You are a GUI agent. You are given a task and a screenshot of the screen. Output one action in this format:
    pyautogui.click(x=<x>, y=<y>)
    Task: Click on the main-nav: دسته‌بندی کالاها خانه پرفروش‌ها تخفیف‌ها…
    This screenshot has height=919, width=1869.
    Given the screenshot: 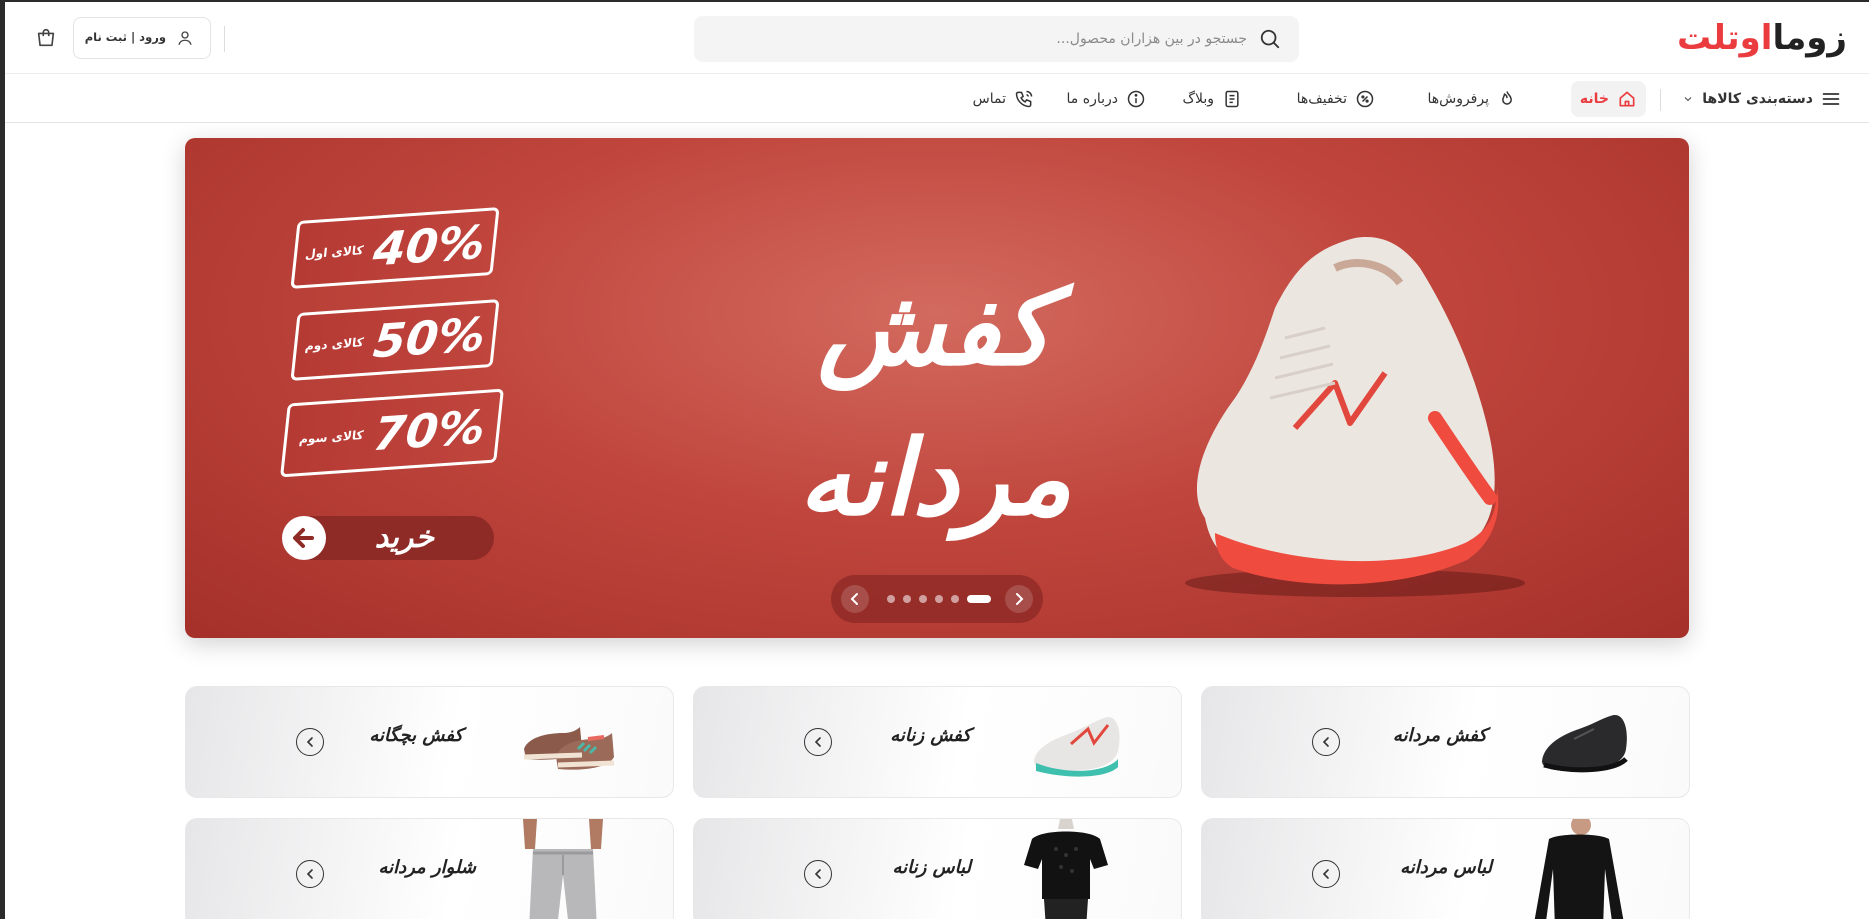 What is the action you would take?
    pyautogui.click(x=937, y=99)
    